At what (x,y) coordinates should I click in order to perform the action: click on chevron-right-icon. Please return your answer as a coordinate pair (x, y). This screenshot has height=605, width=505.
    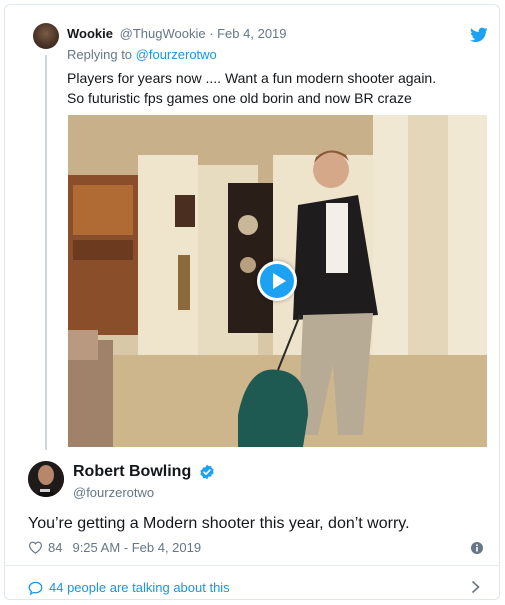
    Looking at the image, I should click on (475, 587).